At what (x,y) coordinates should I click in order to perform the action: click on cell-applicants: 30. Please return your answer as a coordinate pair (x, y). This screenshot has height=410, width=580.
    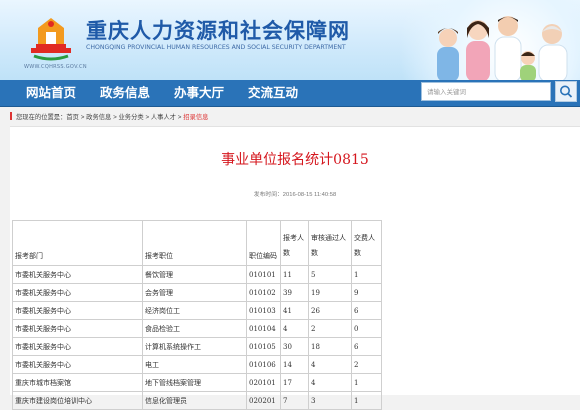
    Looking at the image, I should click on (294, 346).